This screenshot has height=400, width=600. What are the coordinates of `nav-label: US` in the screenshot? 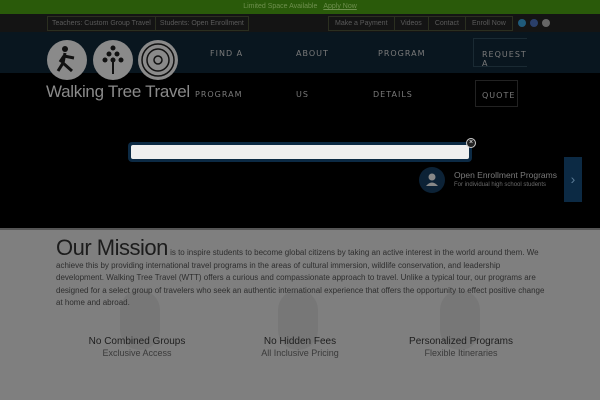 It's located at (302, 94).